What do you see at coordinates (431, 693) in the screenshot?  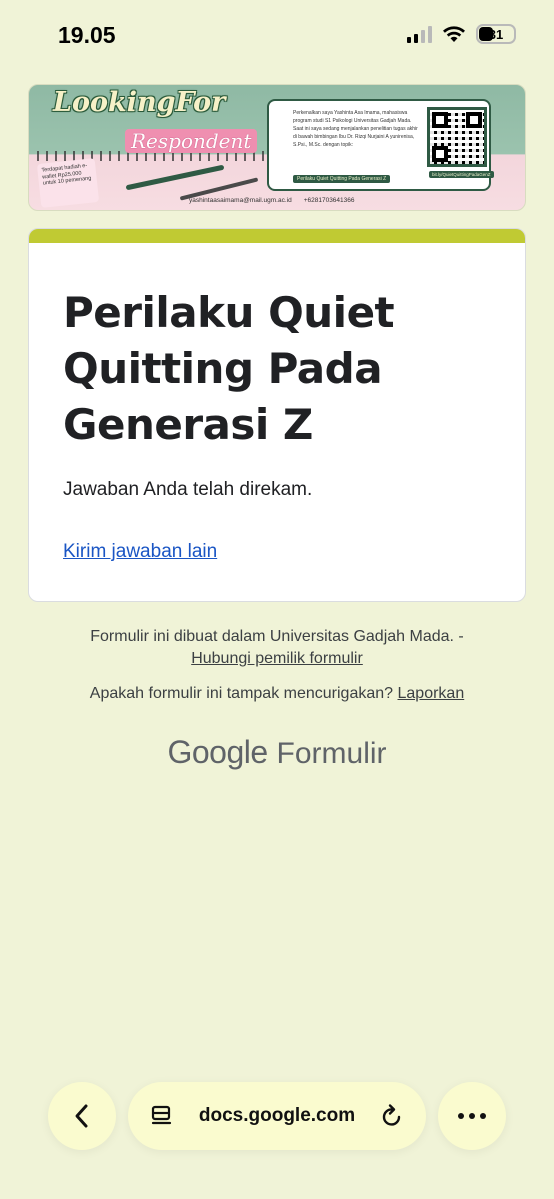 I see `report-link: Laporkan` at bounding box center [431, 693].